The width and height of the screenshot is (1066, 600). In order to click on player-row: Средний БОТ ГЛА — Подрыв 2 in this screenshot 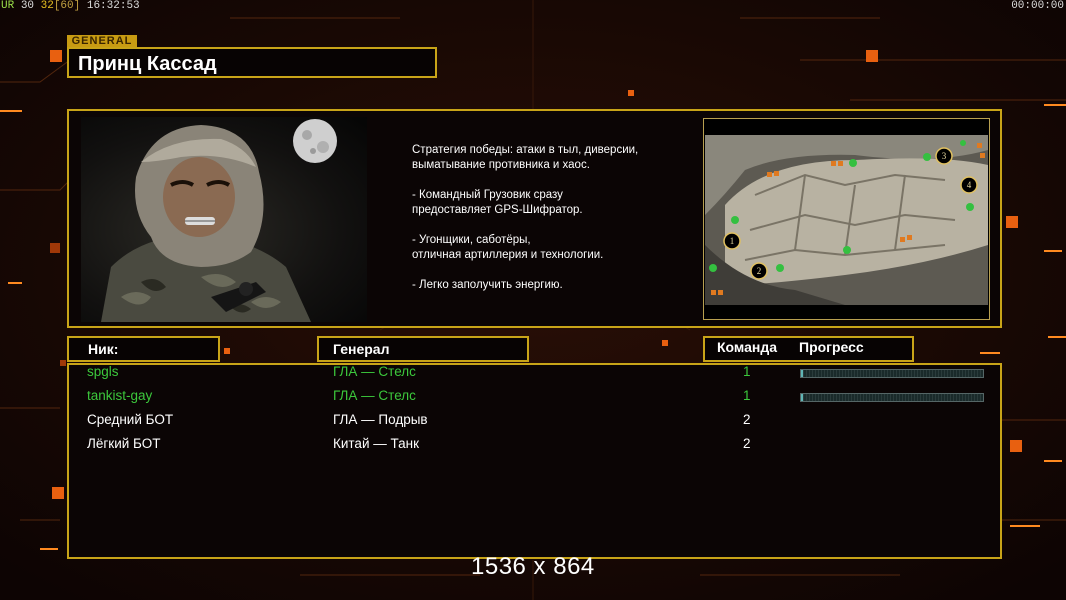, I will do `click(533, 424)`.